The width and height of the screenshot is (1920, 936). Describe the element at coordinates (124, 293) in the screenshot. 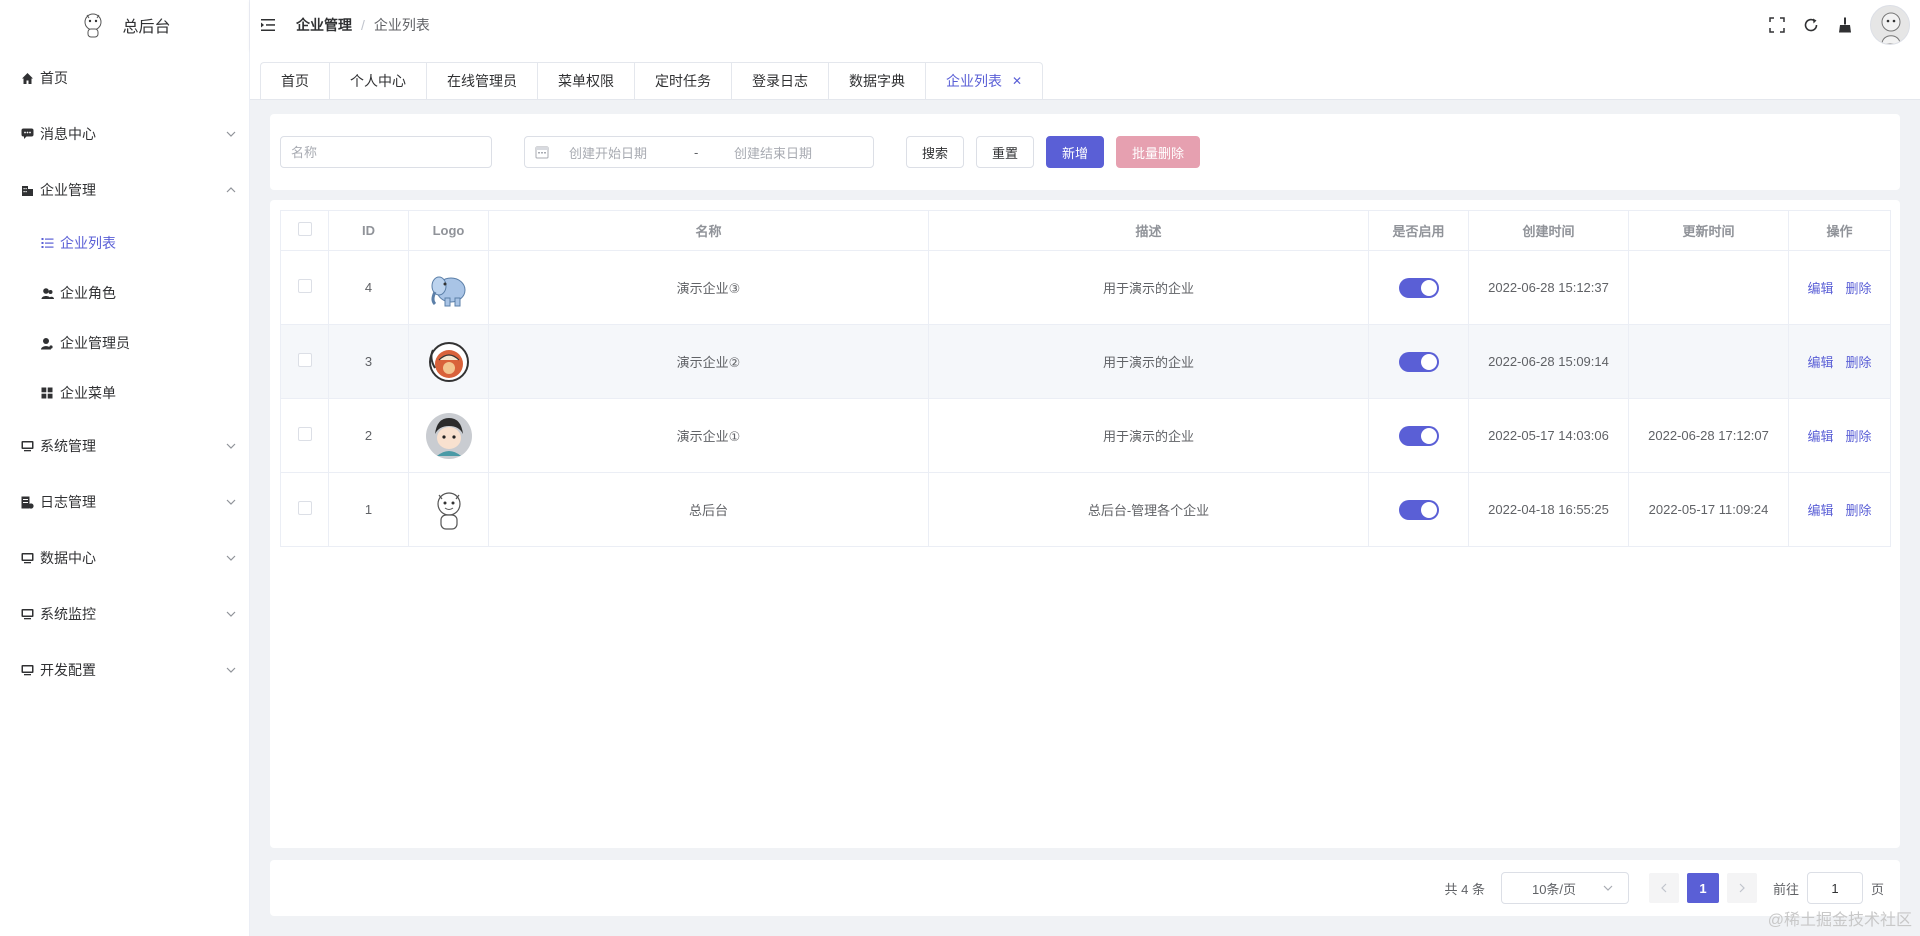

I see `sidebar-item-company-role: 企业角色` at that location.